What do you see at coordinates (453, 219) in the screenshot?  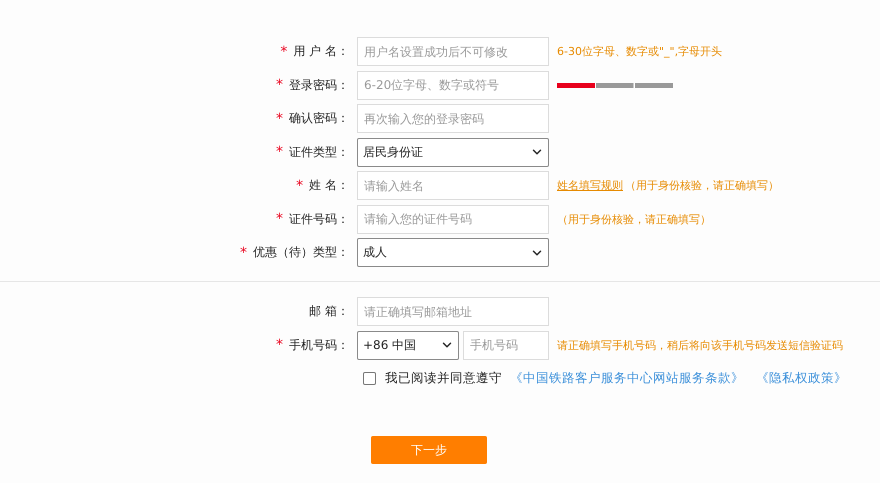 I see `input-field: 请输入您的证件号码` at bounding box center [453, 219].